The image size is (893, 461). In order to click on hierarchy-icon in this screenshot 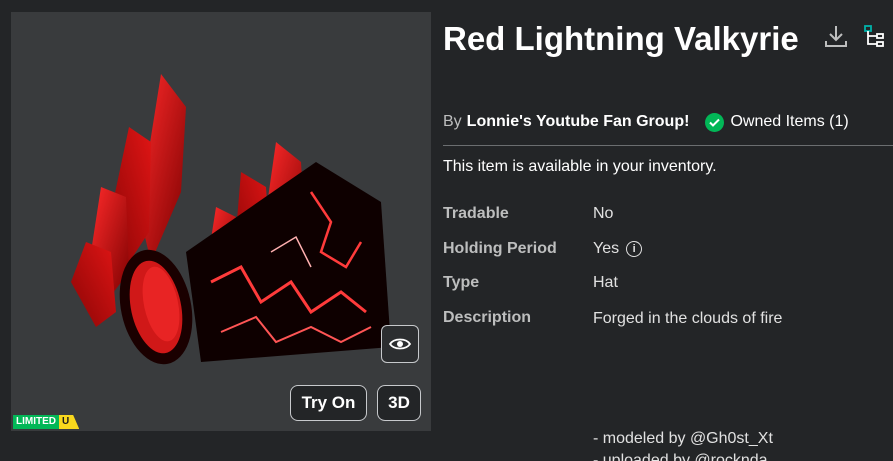, I will do `click(875, 36)`.